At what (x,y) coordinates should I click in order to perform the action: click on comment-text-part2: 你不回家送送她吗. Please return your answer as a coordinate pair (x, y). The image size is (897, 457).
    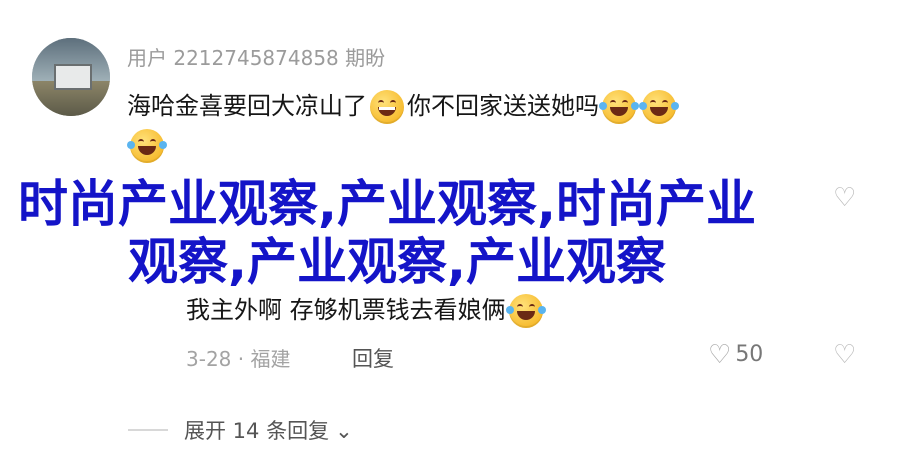
    Looking at the image, I should click on (503, 106).